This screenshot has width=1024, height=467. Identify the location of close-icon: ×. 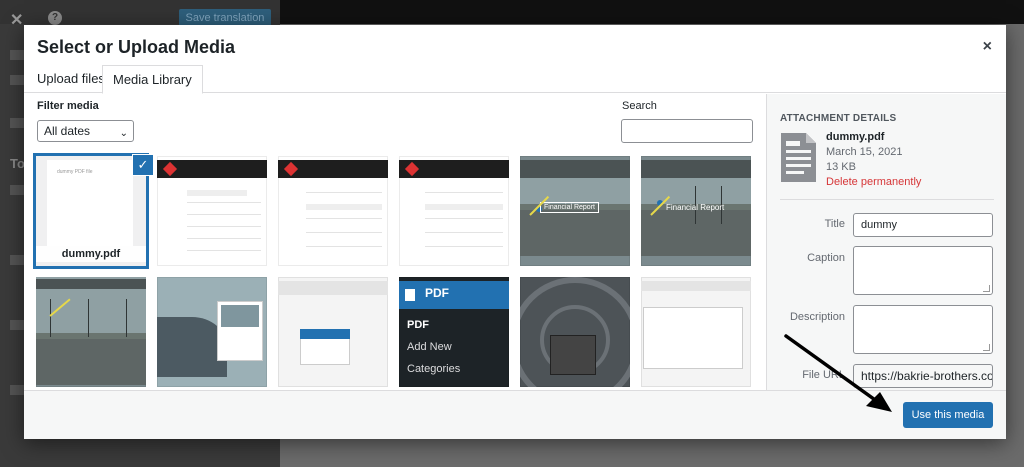
(987, 47).